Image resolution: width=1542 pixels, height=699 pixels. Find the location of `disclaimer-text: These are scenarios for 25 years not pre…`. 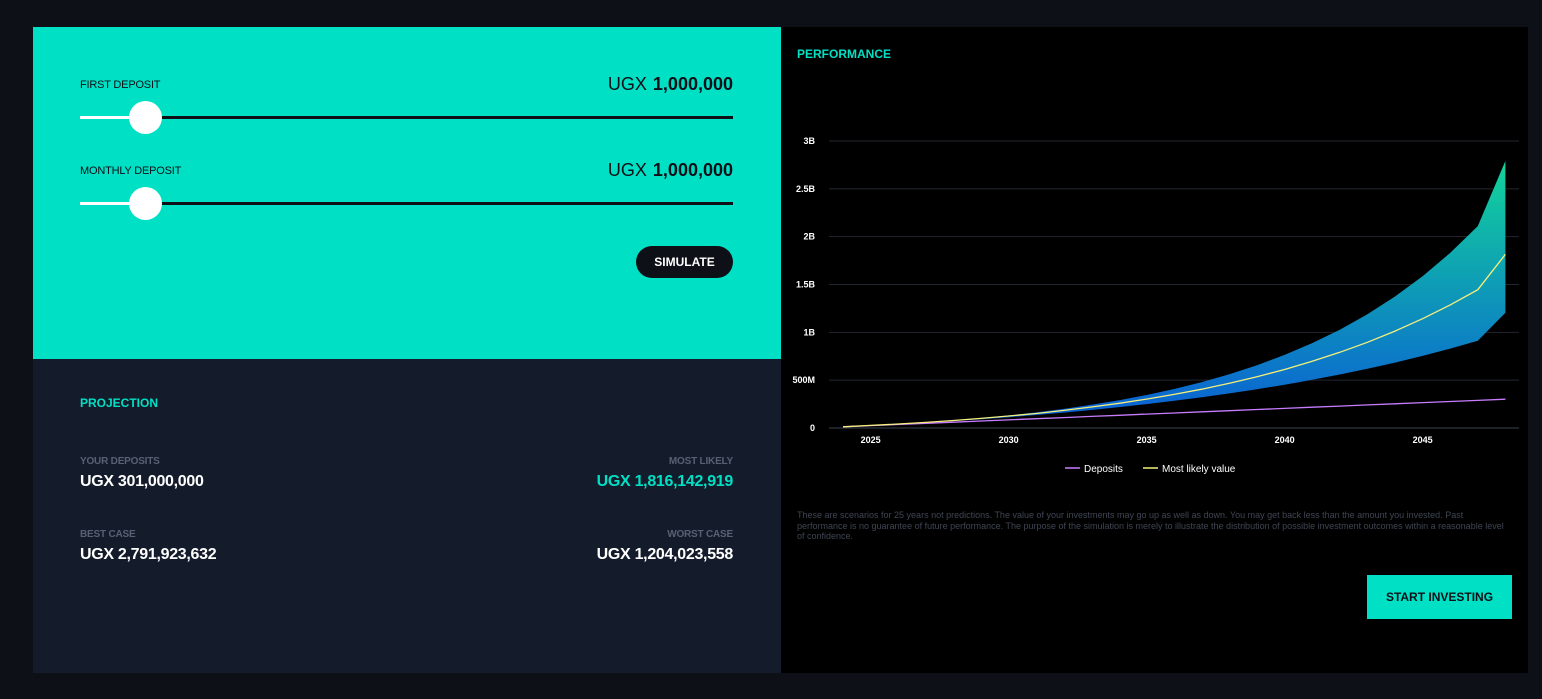

disclaimer-text: These are scenarios for 25 years not pre… is located at coordinates (1150, 525).